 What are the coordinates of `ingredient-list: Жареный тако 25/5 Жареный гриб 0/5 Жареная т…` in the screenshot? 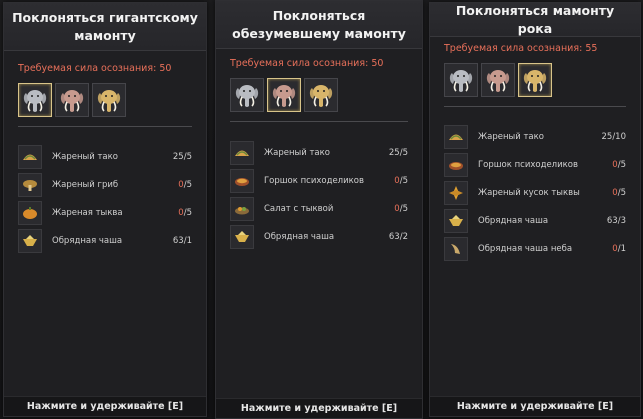 It's located at (105, 199).